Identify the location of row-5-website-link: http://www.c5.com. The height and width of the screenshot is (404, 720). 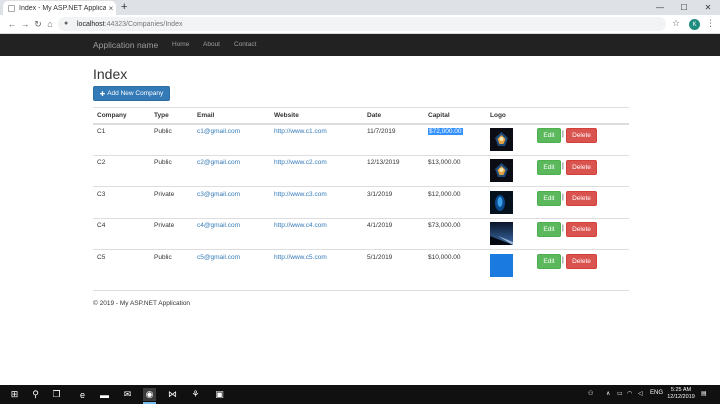
(300, 257).